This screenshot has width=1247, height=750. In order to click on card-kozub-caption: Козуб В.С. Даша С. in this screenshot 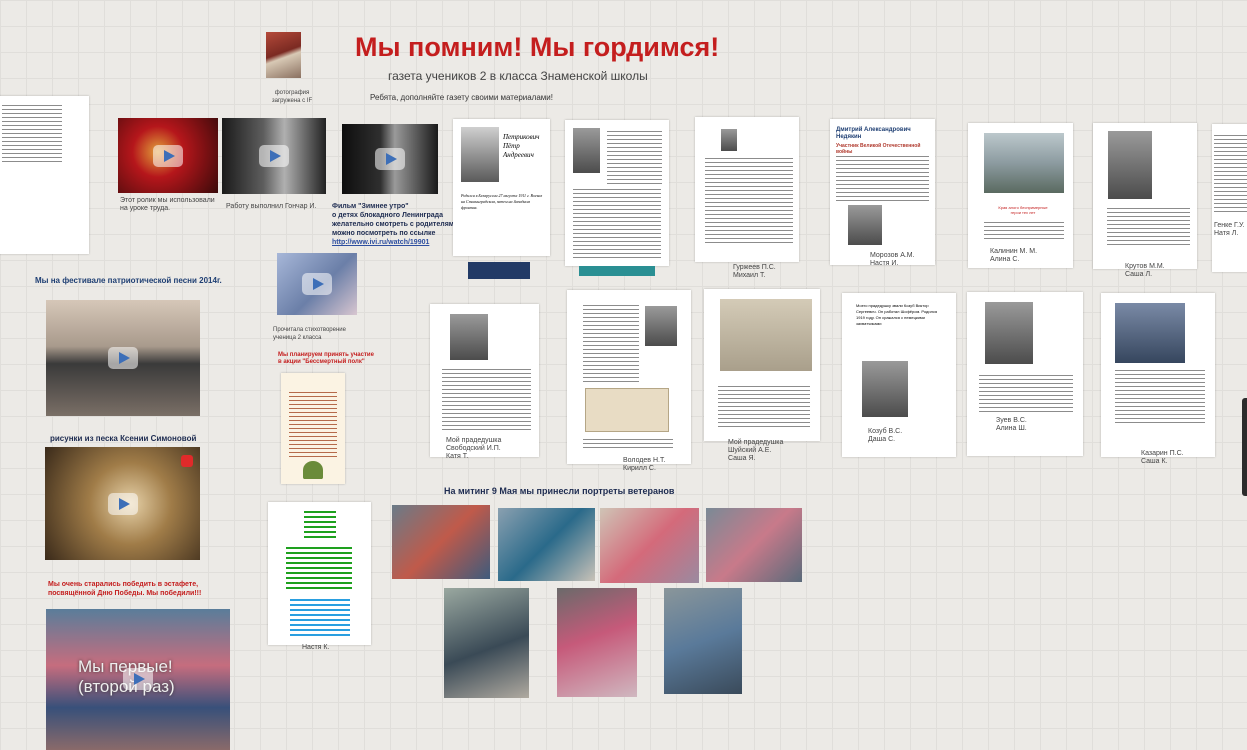, I will do `click(885, 435)`.